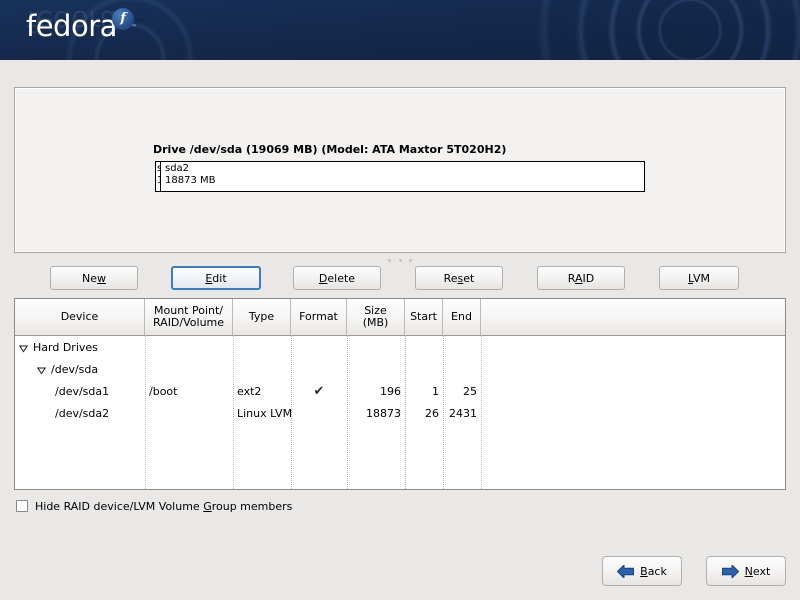 The image size is (800, 600). Describe the element at coordinates (633, 317) in the screenshot. I see `column-header-filler` at that location.